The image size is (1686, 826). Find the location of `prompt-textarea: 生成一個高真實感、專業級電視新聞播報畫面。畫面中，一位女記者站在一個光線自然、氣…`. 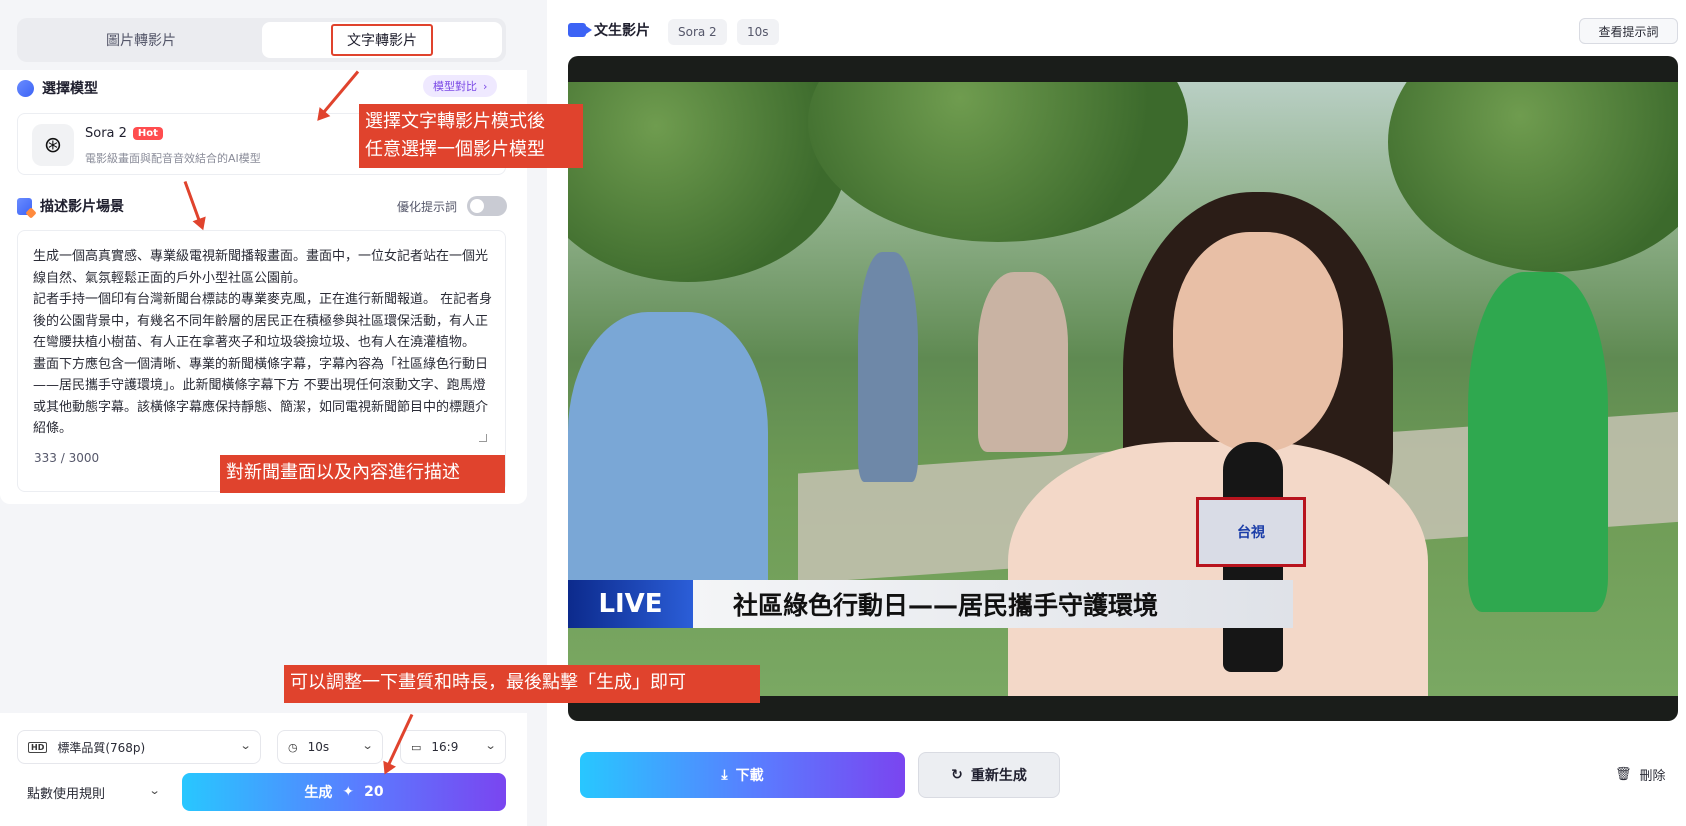

prompt-textarea: 生成一個高真實感、專業級電視新聞播報畫面。畫面中，一位女記者站在一個光線自然、氣… is located at coordinates (261, 361).